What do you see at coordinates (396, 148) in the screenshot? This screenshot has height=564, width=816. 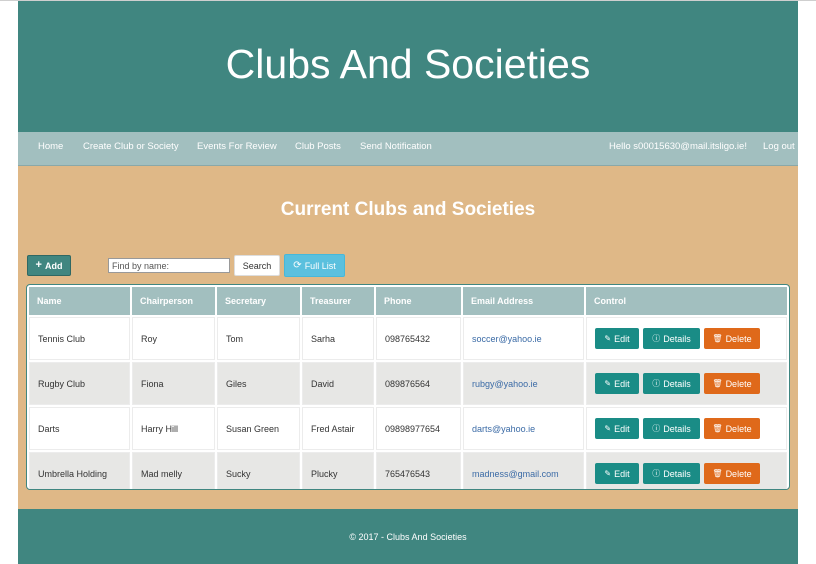 I see `nav-send-notification: Send Notification` at bounding box center [396, 148].